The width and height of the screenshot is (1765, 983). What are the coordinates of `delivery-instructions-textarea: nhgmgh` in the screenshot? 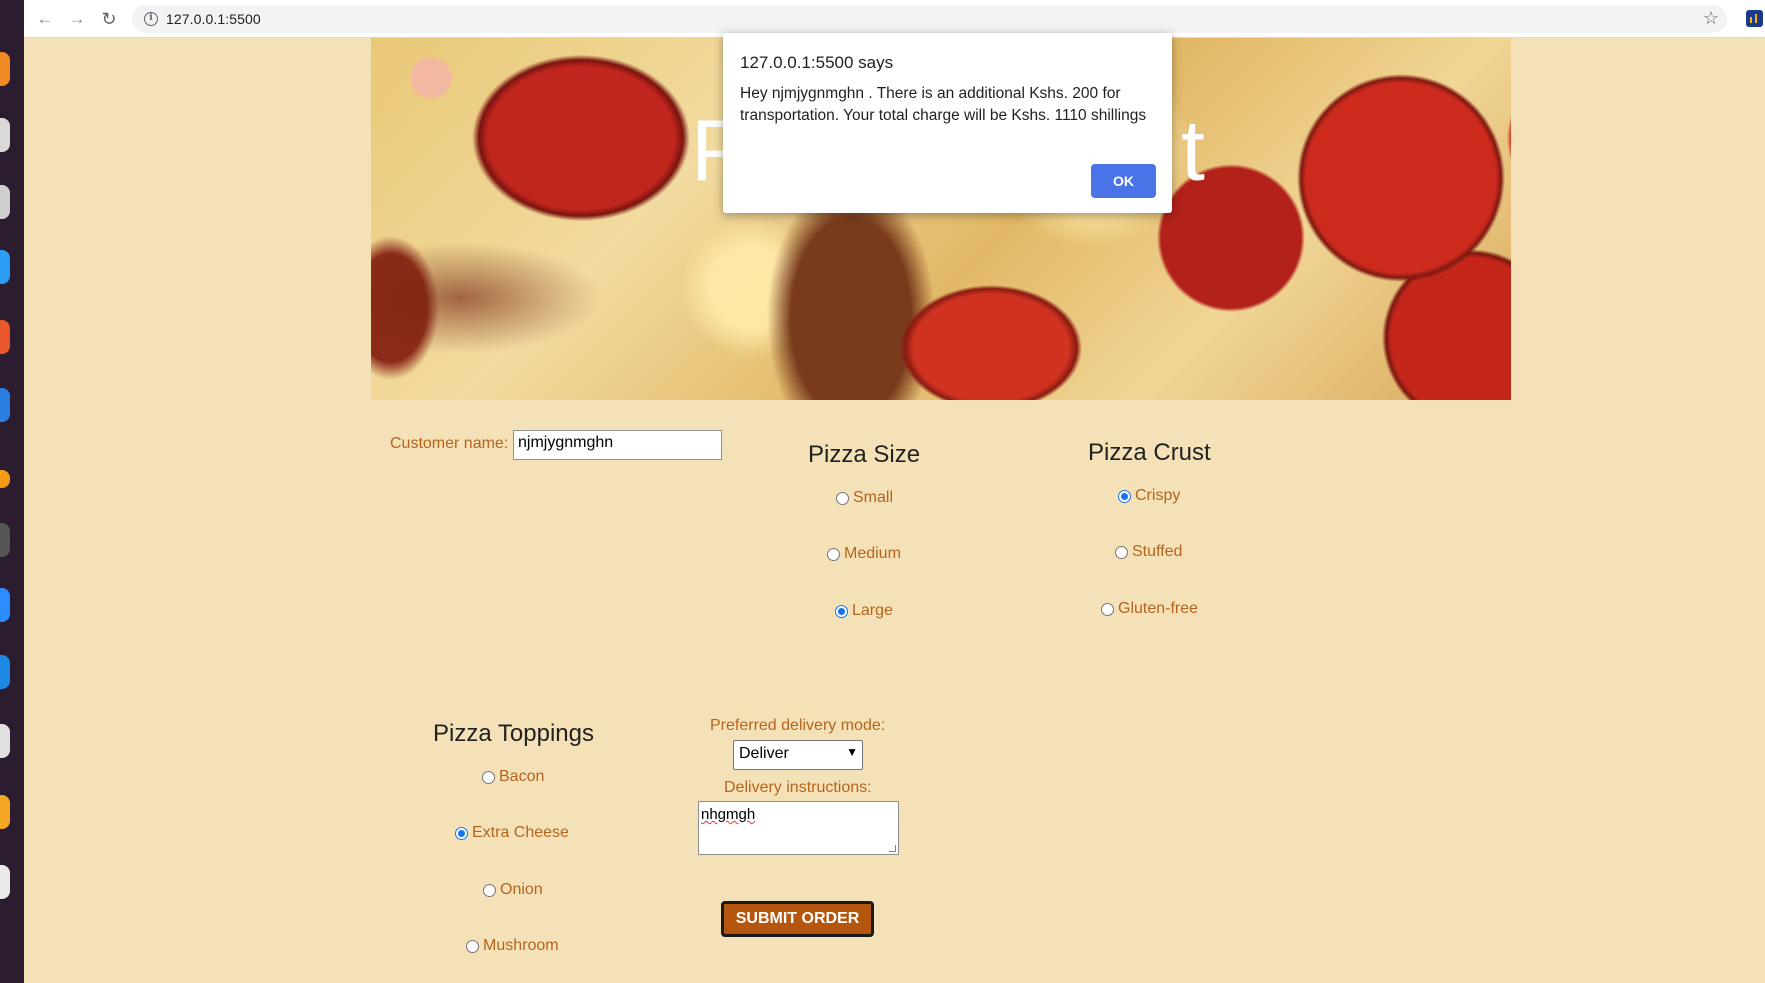 It's located at (798, 828).